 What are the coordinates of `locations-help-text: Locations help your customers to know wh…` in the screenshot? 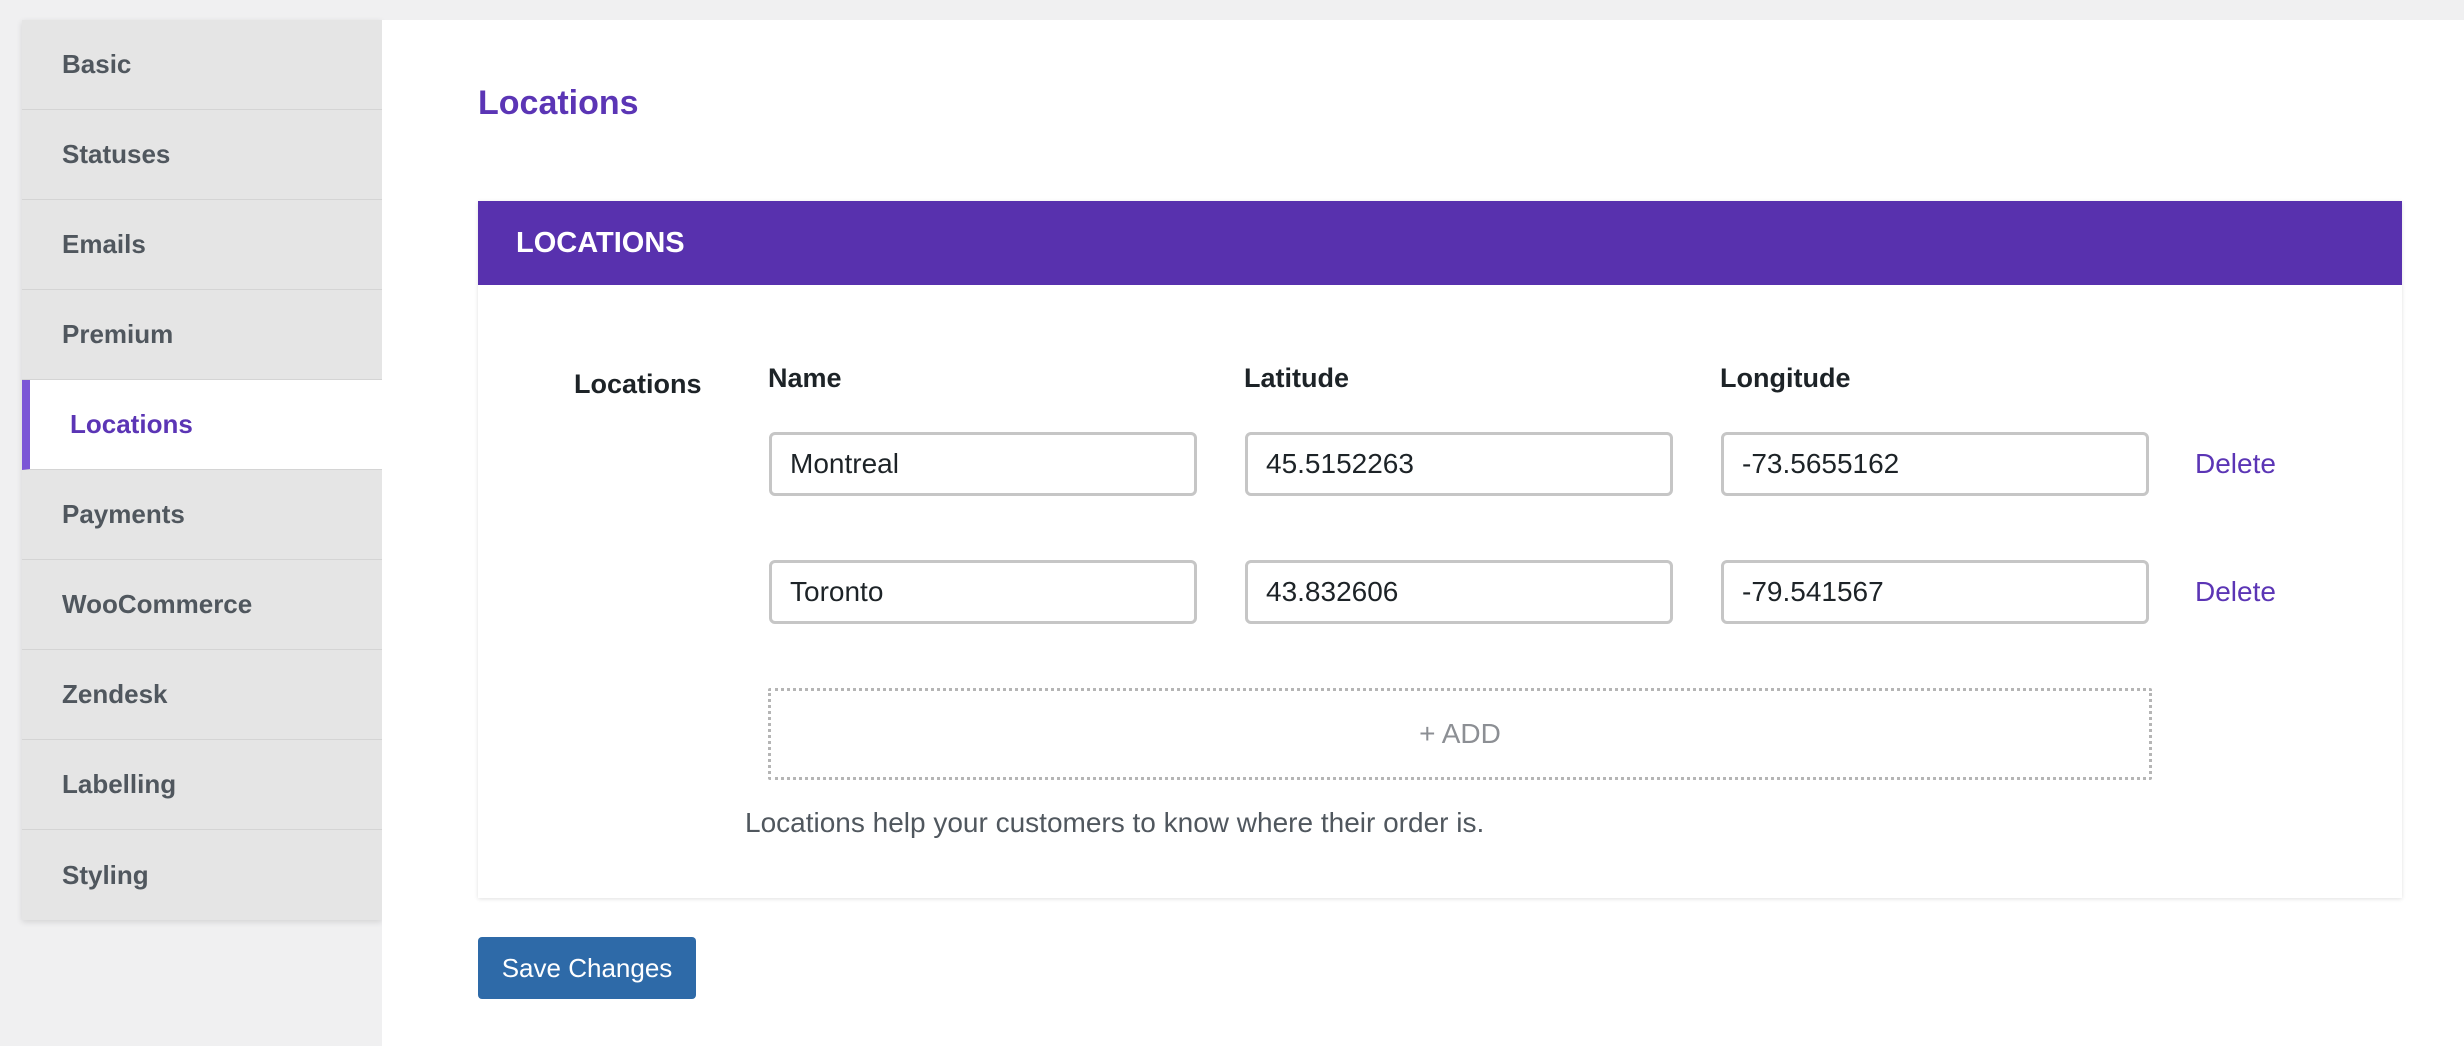 It's located at (1115, 822).